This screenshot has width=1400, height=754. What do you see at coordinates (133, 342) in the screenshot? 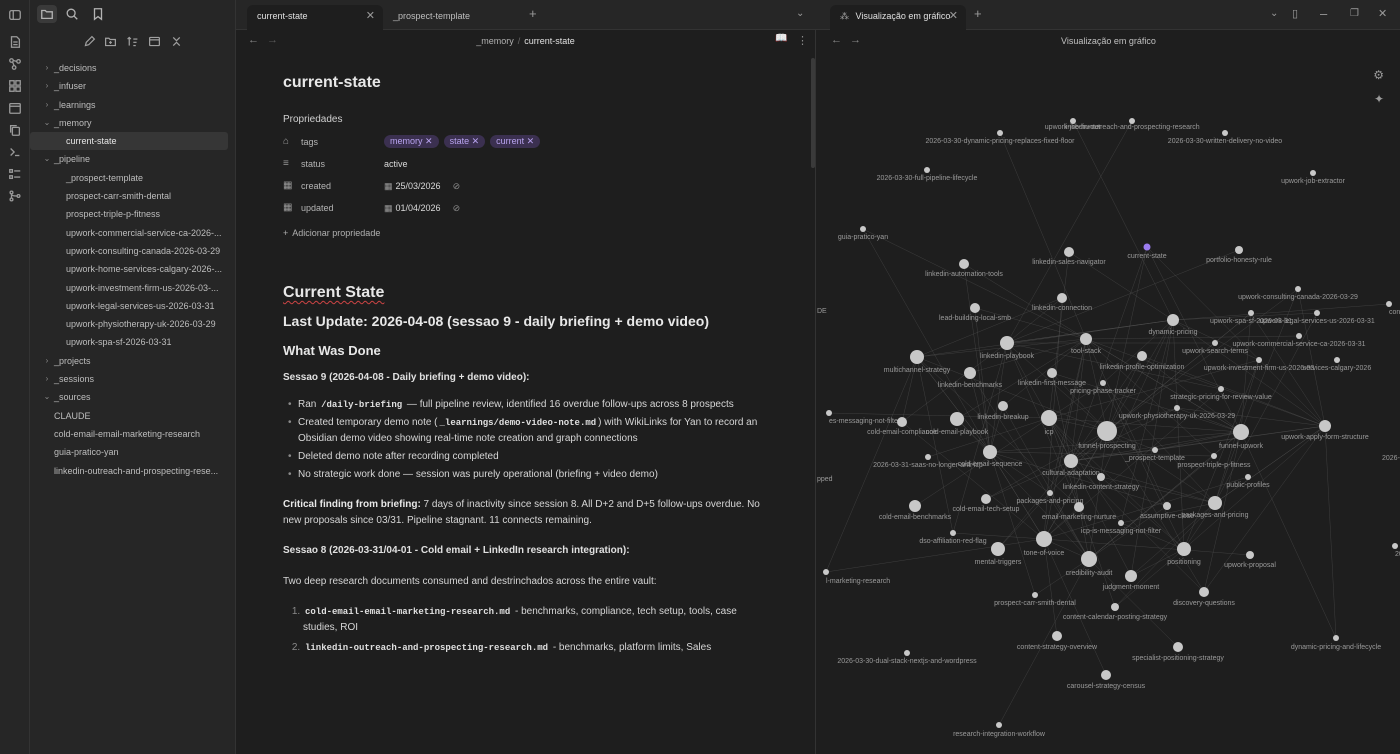
I see `file-item: upwork-spa-sf-2026-03-31` at bounding box center [133, 342].